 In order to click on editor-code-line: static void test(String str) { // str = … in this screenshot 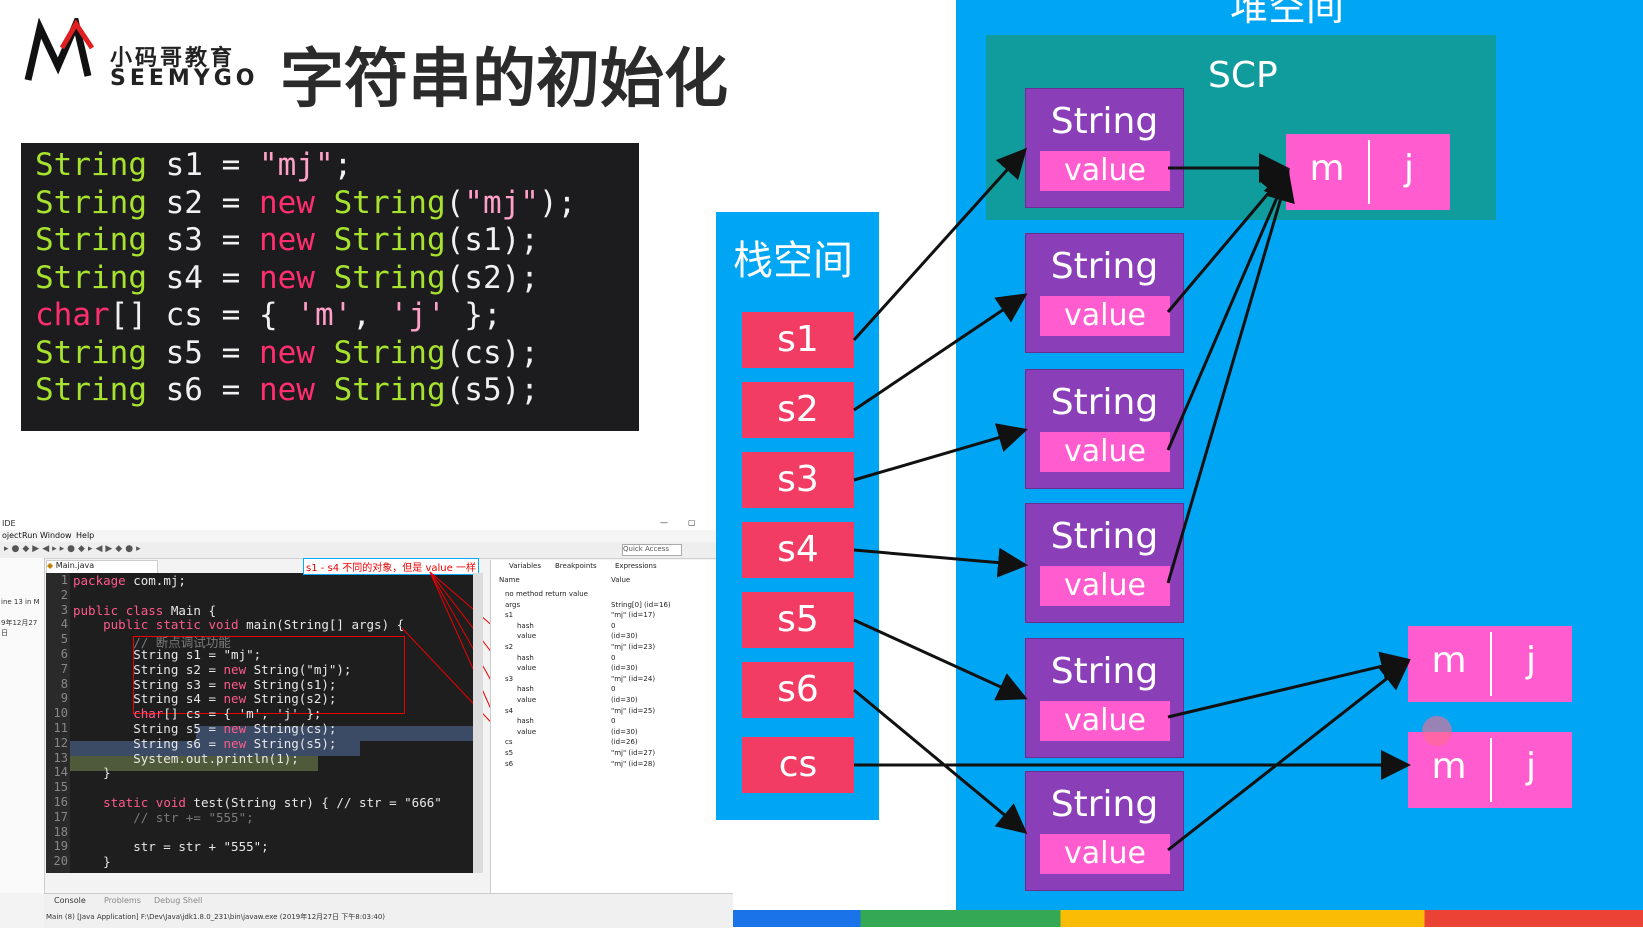, I will do `click(272, 802)`.